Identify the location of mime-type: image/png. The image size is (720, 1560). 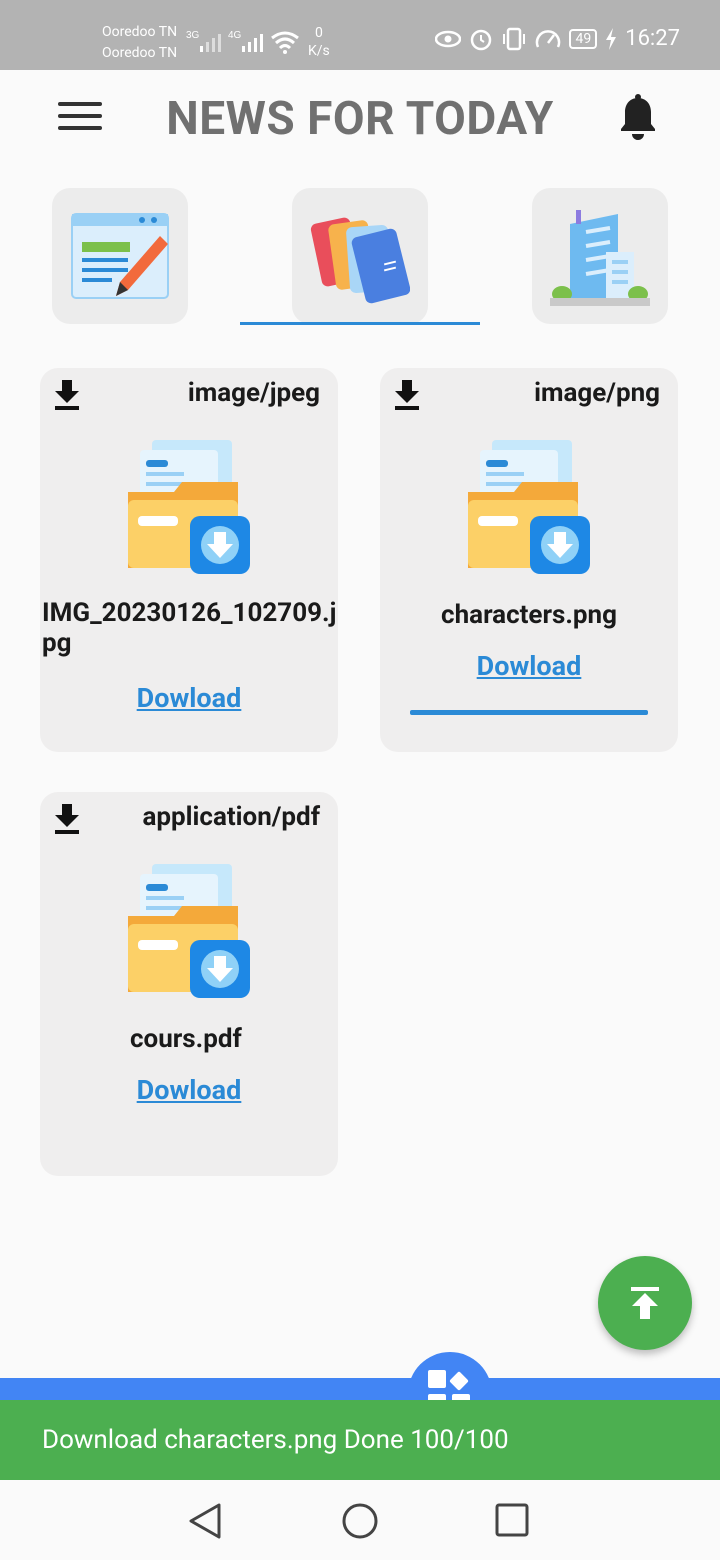
(597, 393).